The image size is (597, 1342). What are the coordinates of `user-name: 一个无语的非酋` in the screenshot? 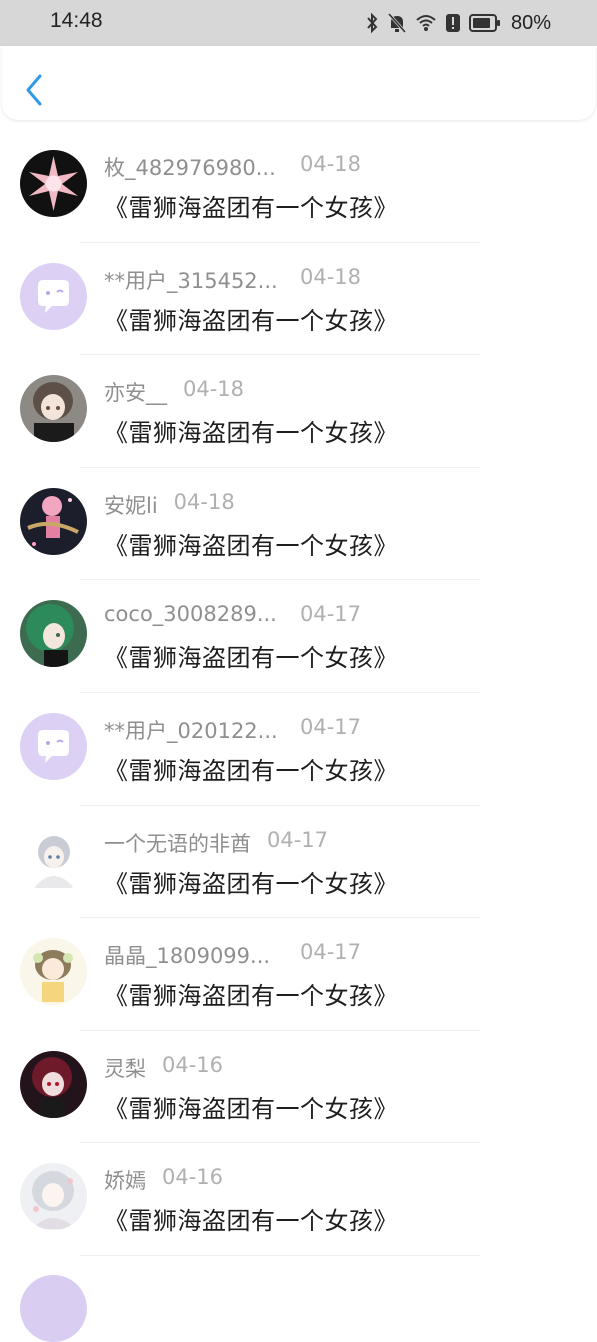 It's located at (177, 843).